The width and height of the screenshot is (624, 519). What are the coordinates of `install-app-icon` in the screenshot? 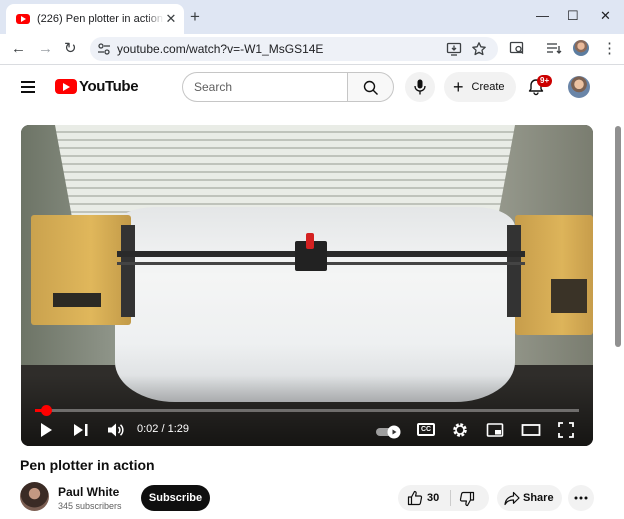 It's located at (454, 49).